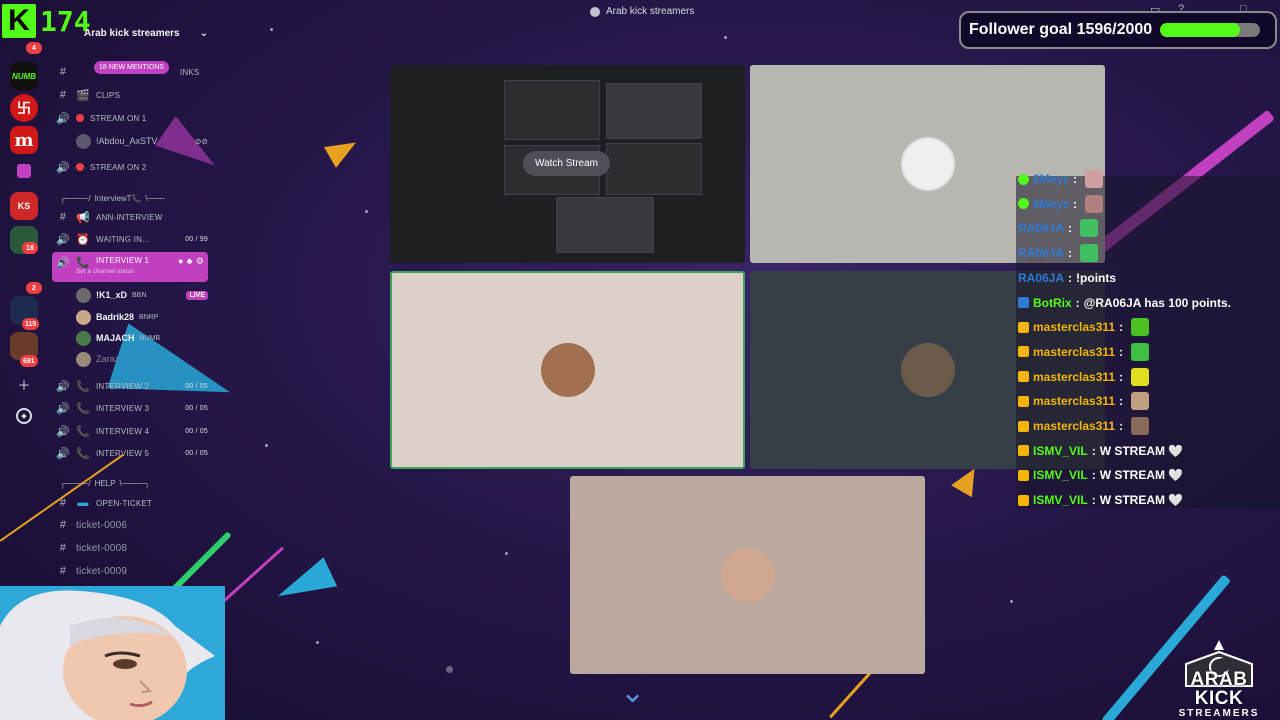 The width and height of the screenshot is (1280, 720). What do you see at coordinates (190, 261) in the screenshot?
I see `add-member-icon: ♣` at bounding box center [190, 261].